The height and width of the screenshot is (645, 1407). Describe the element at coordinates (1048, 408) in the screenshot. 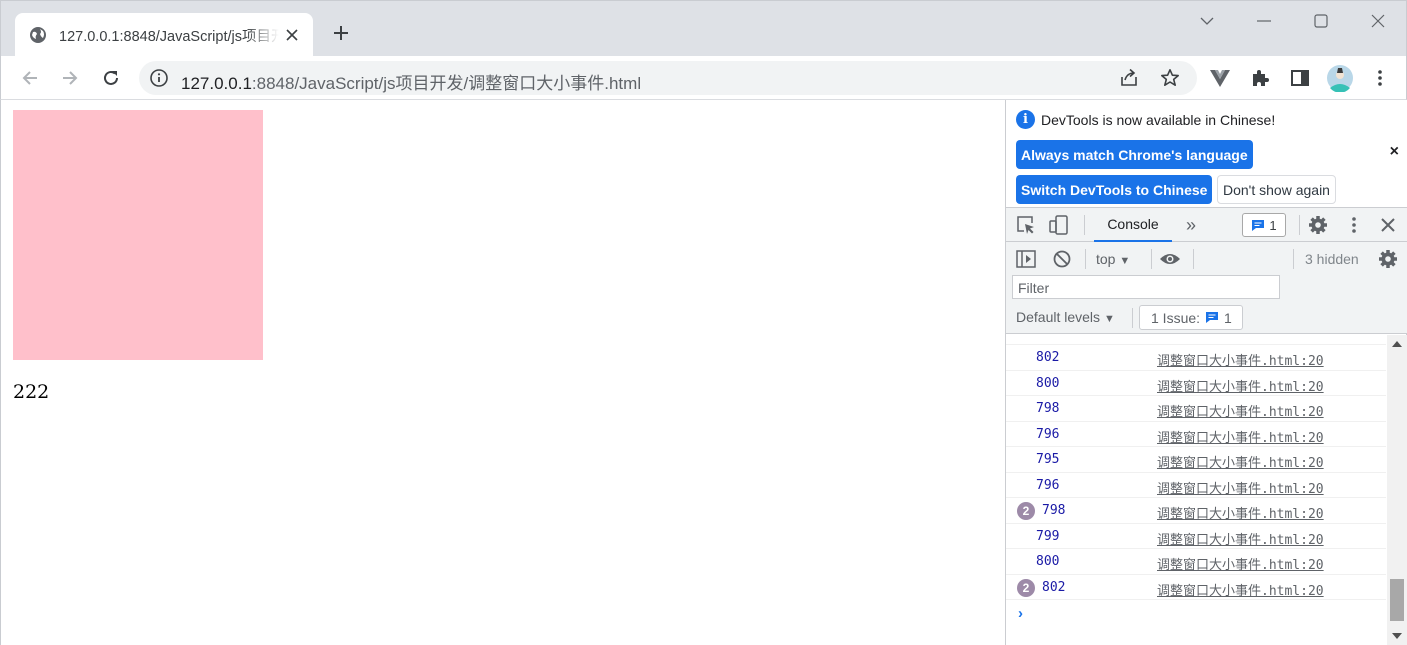

I see `console-value: 798` at that location.